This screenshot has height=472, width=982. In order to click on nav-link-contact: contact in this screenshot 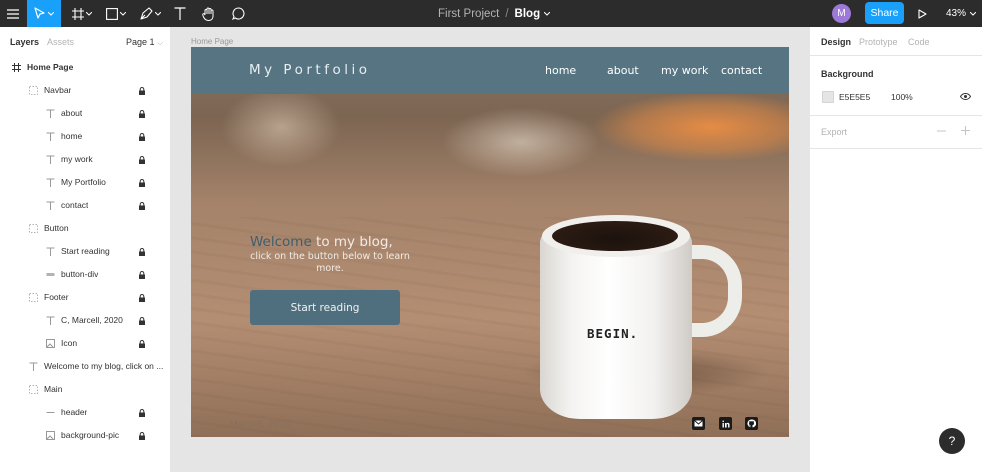, I will do `click(741, 70)`.